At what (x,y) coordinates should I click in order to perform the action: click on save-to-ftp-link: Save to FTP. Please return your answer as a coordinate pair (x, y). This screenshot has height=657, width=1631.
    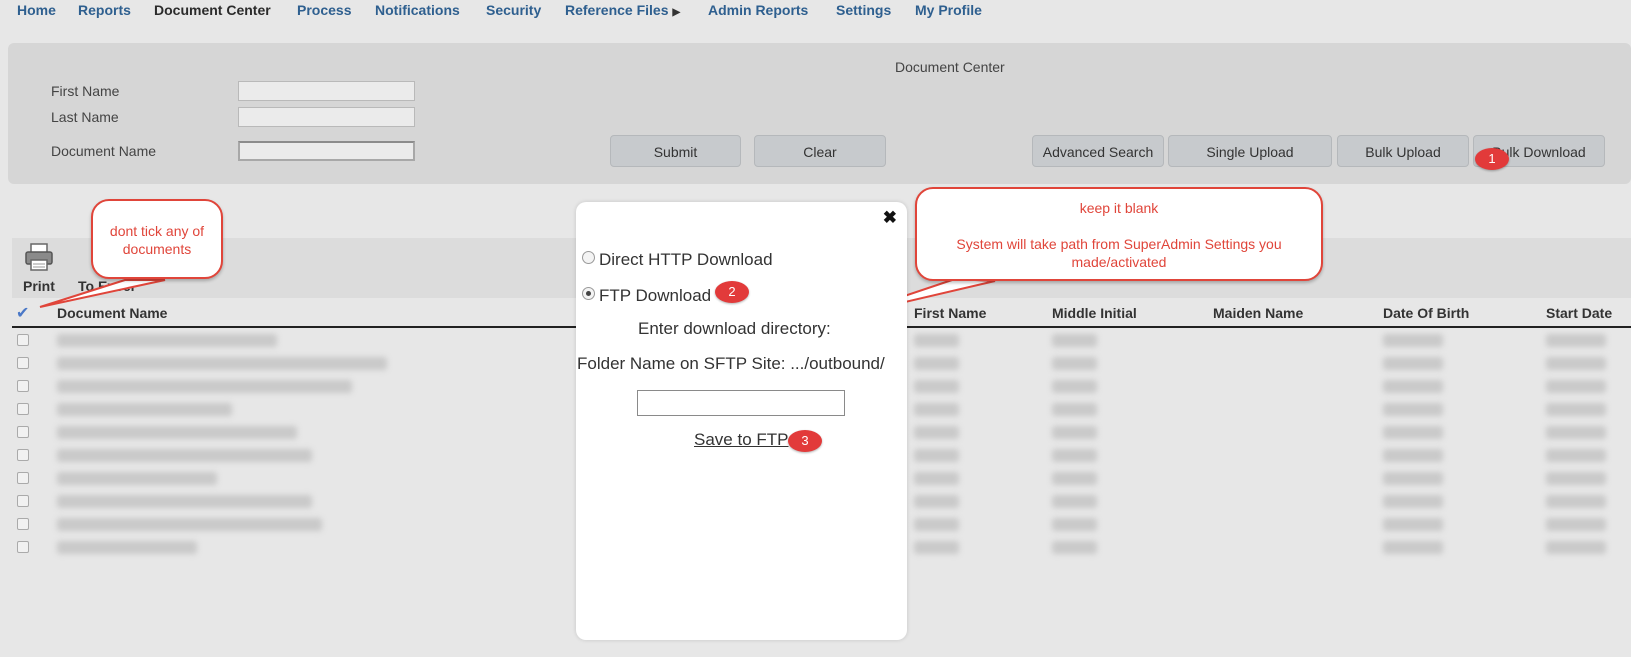
    Looking at the image, I should click on (741, 440).